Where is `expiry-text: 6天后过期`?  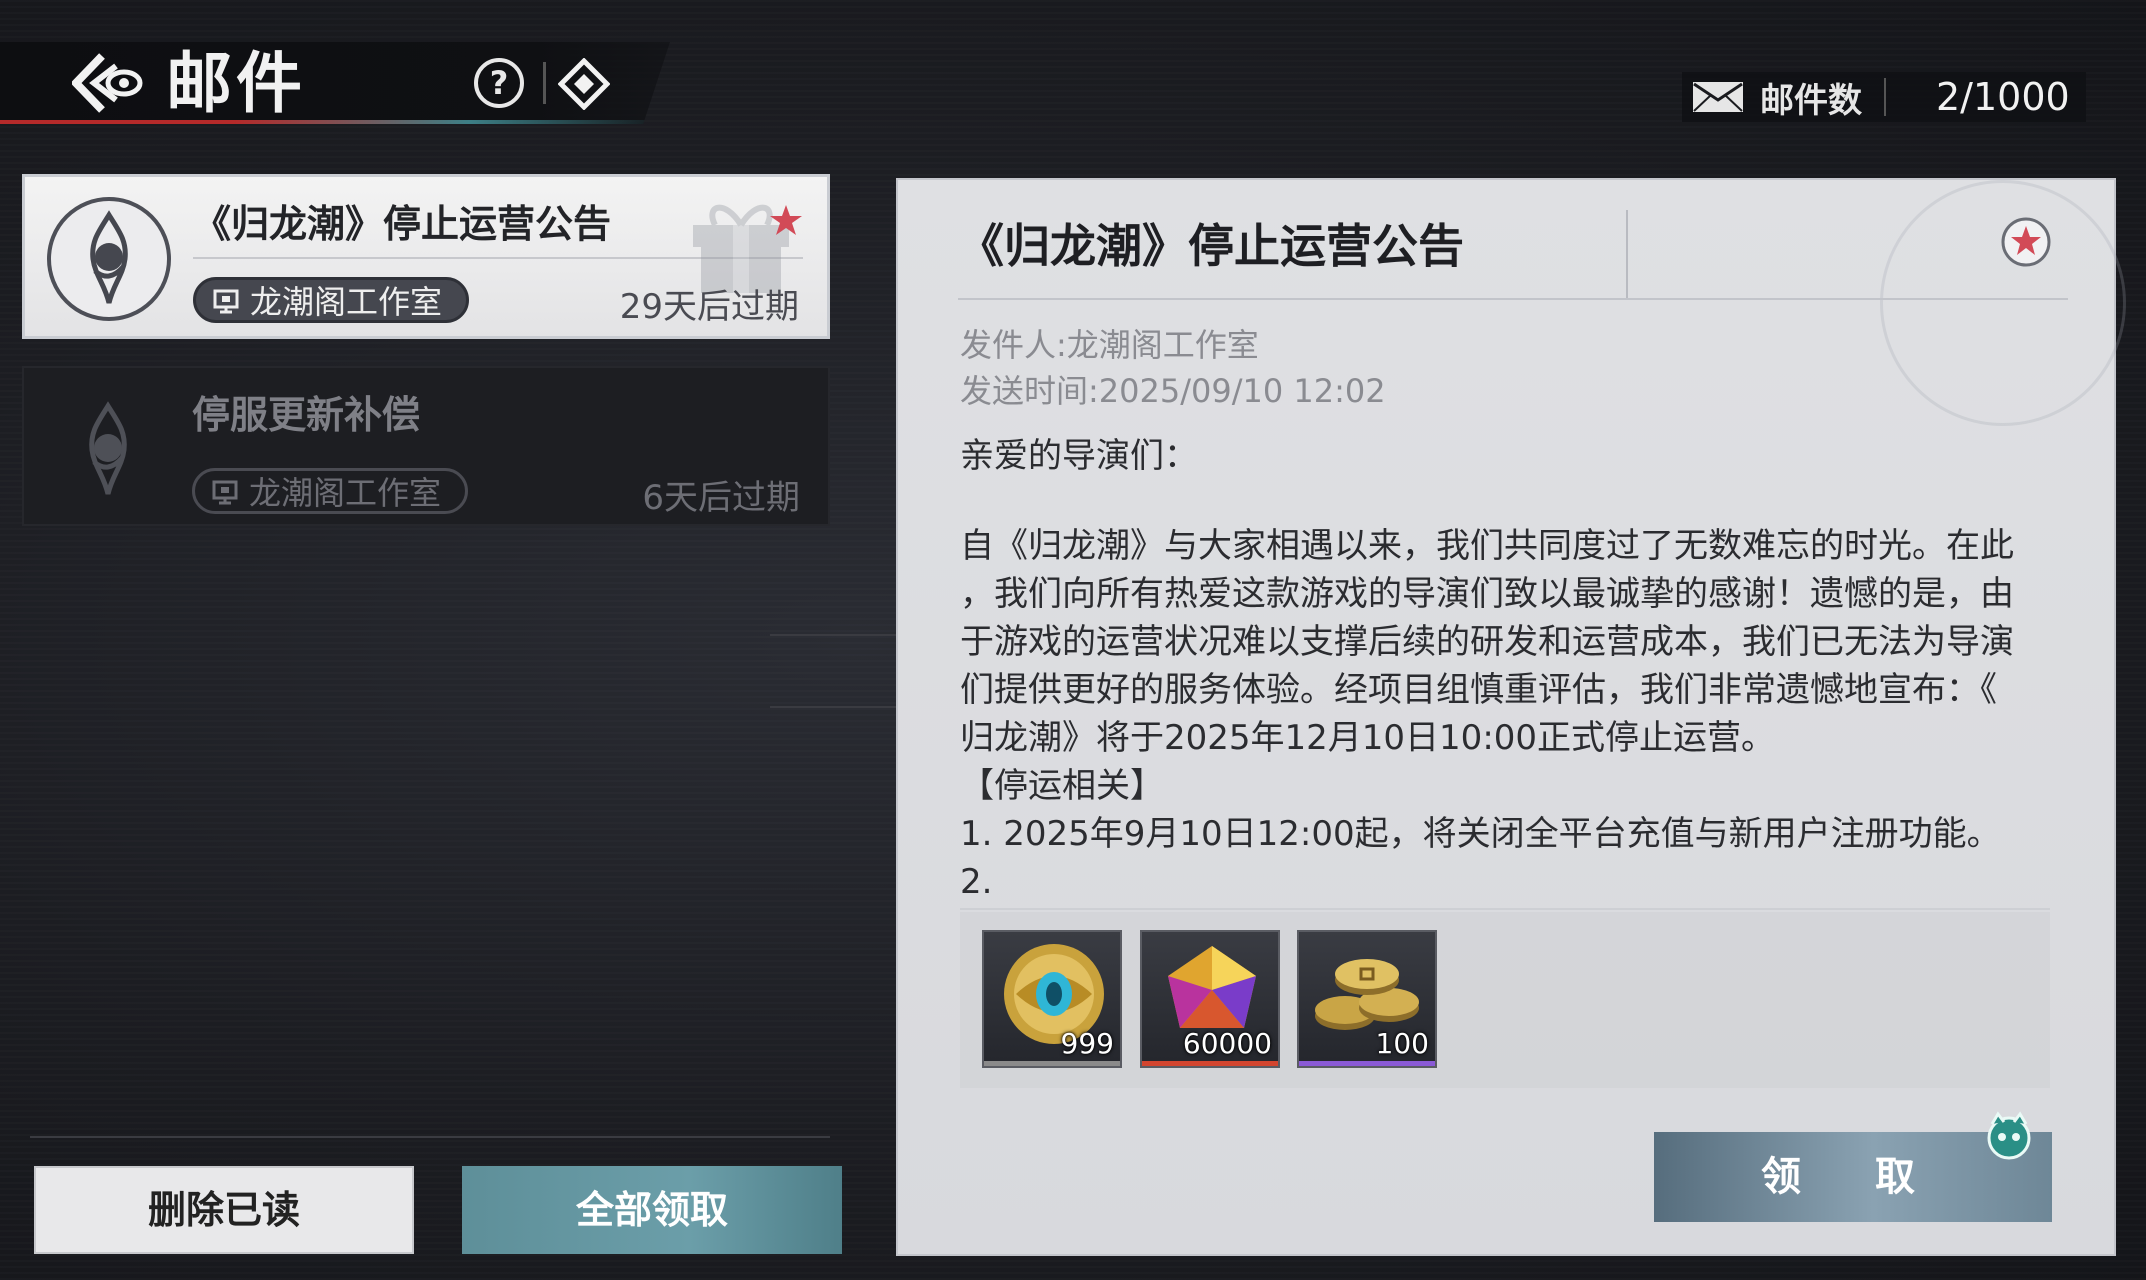 expiry-text: 6天后过期 is located at coordinates (721, 498).